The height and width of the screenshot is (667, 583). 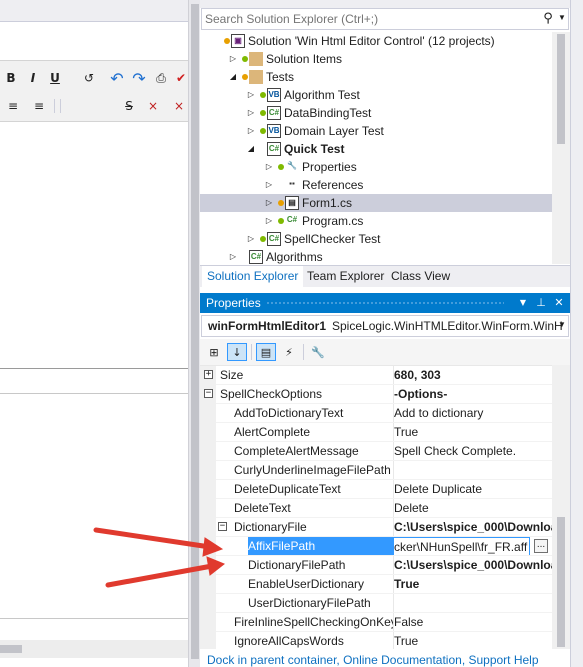 I want to click on property-row: EnableUserDictionary True, so click(x=376, y=584).